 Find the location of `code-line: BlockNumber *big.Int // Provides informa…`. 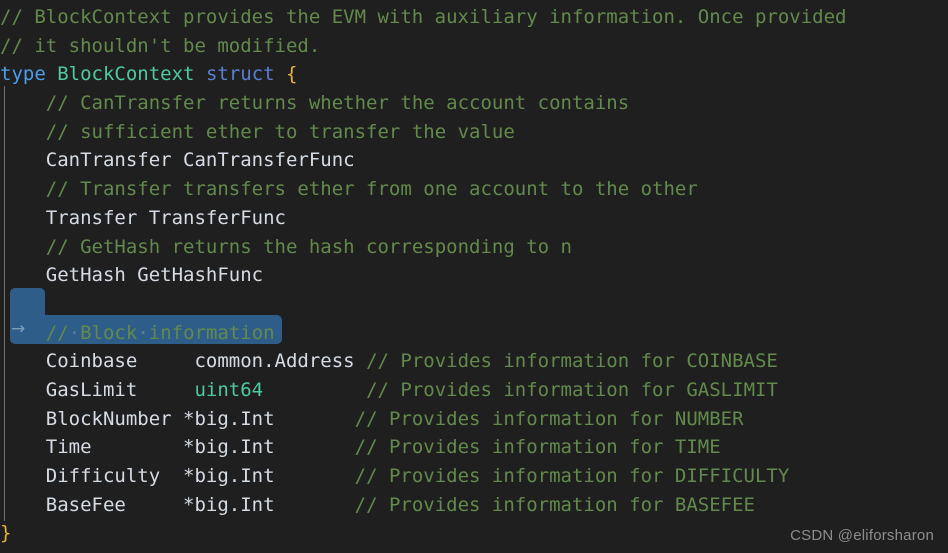

code-line: BlockNumber *big.Int // Provides informa… is located at coordinates (423, 419).